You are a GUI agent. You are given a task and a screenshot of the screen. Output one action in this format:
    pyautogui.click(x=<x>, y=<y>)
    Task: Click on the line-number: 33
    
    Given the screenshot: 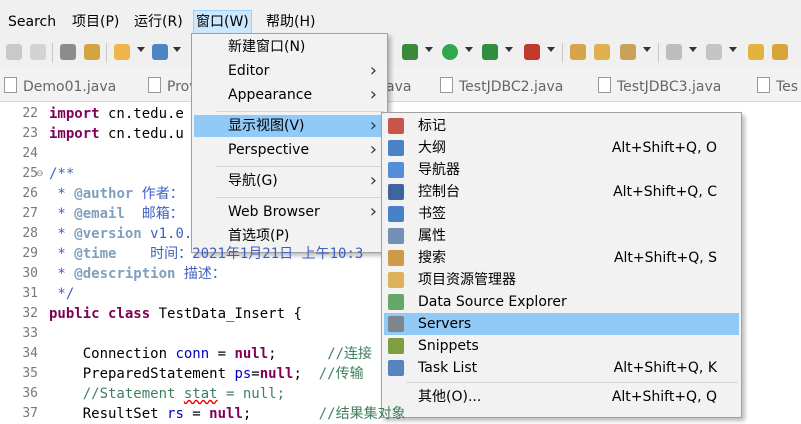 What is the action you would take?
    pyautogui.click(x=30, y=333)
    